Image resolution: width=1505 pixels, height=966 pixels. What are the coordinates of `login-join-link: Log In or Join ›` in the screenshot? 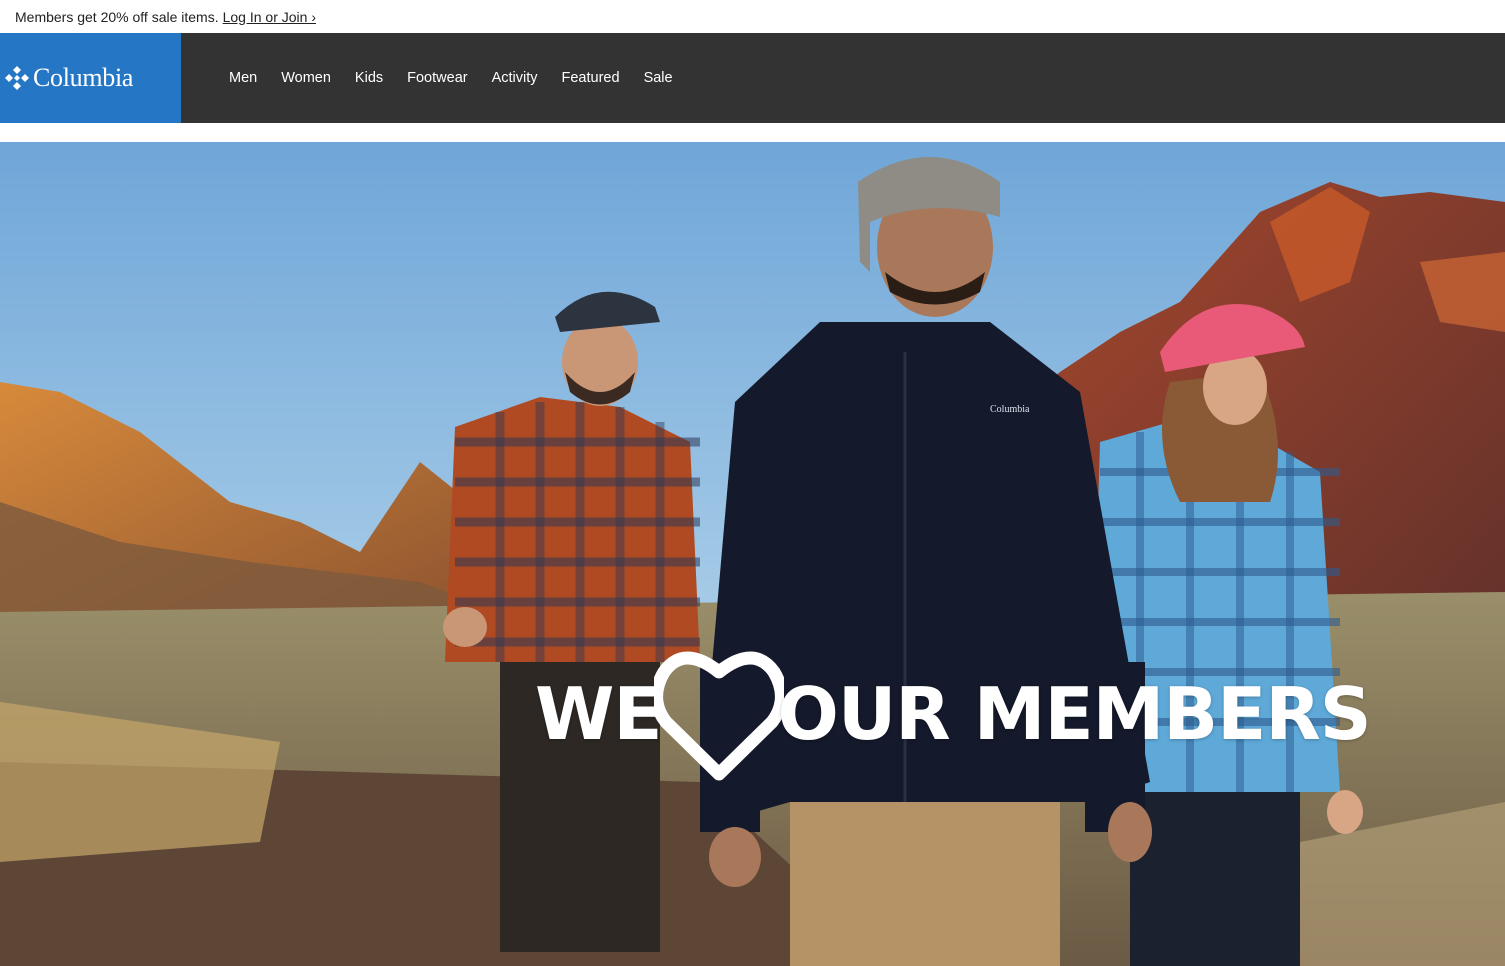 It's located at (269, 17).